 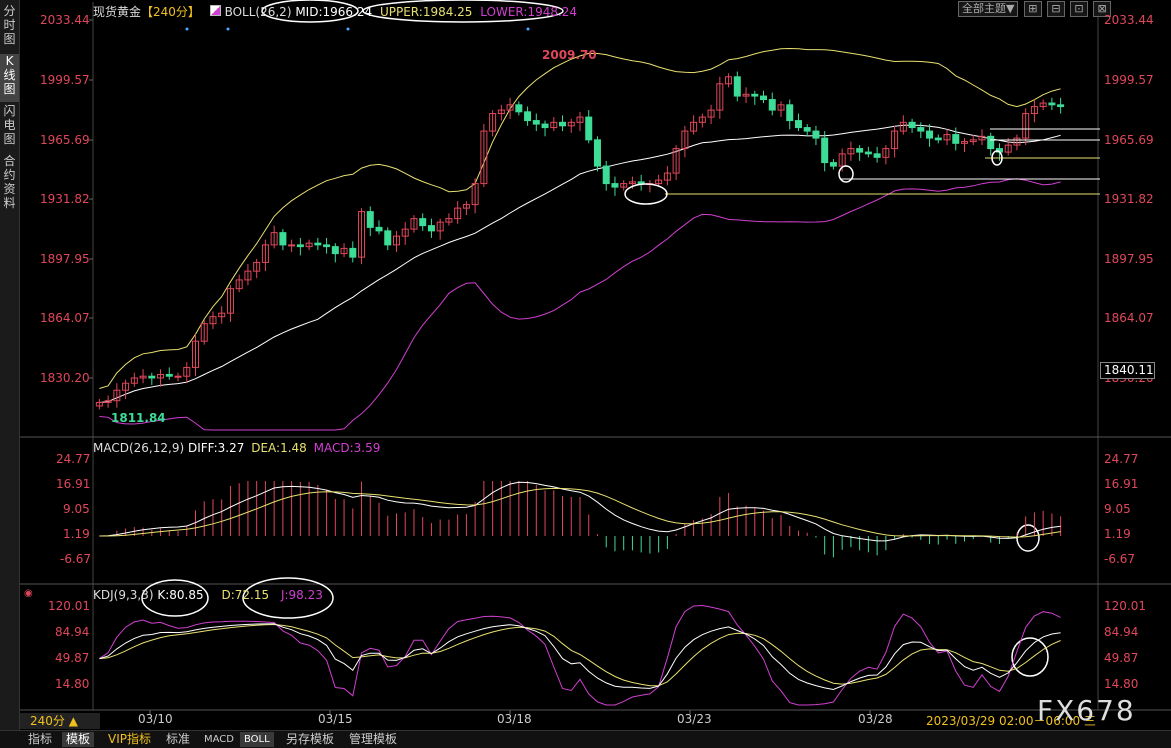 What do you see at coordinates (426, 12) in the screenshot?
I see `boll-upper: UPPER:1984.25` at bounding box center [426, 12].